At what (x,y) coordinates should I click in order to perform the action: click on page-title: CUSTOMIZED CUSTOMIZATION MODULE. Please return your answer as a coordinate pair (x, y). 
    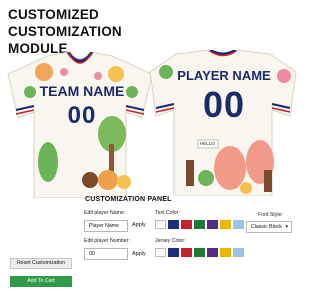
    Looking at the image, I should click on (65, 31).